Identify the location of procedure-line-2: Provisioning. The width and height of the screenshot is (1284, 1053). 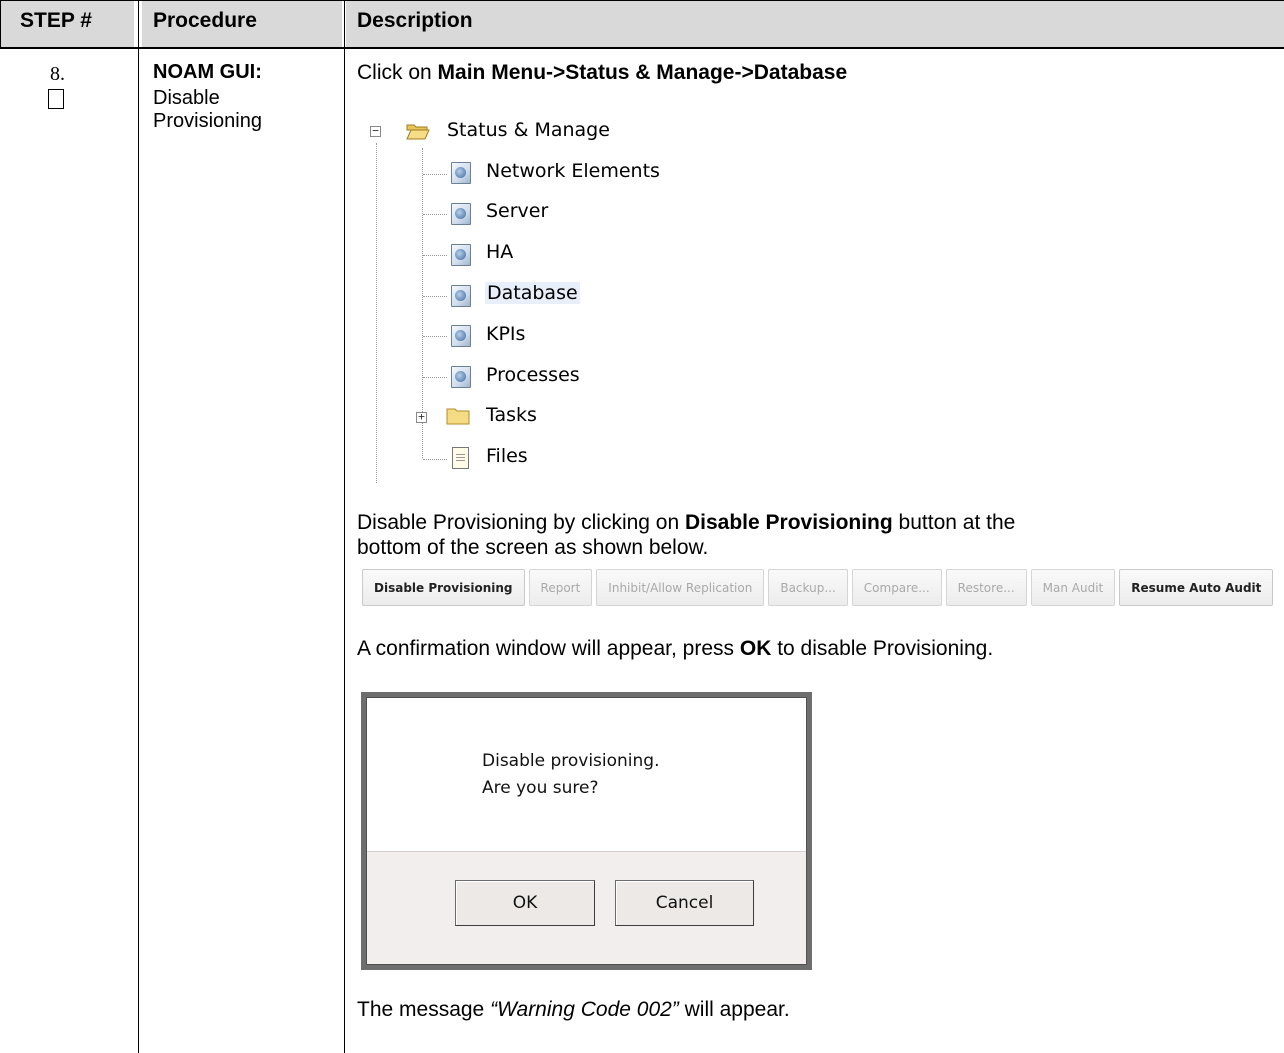
(207, 121).